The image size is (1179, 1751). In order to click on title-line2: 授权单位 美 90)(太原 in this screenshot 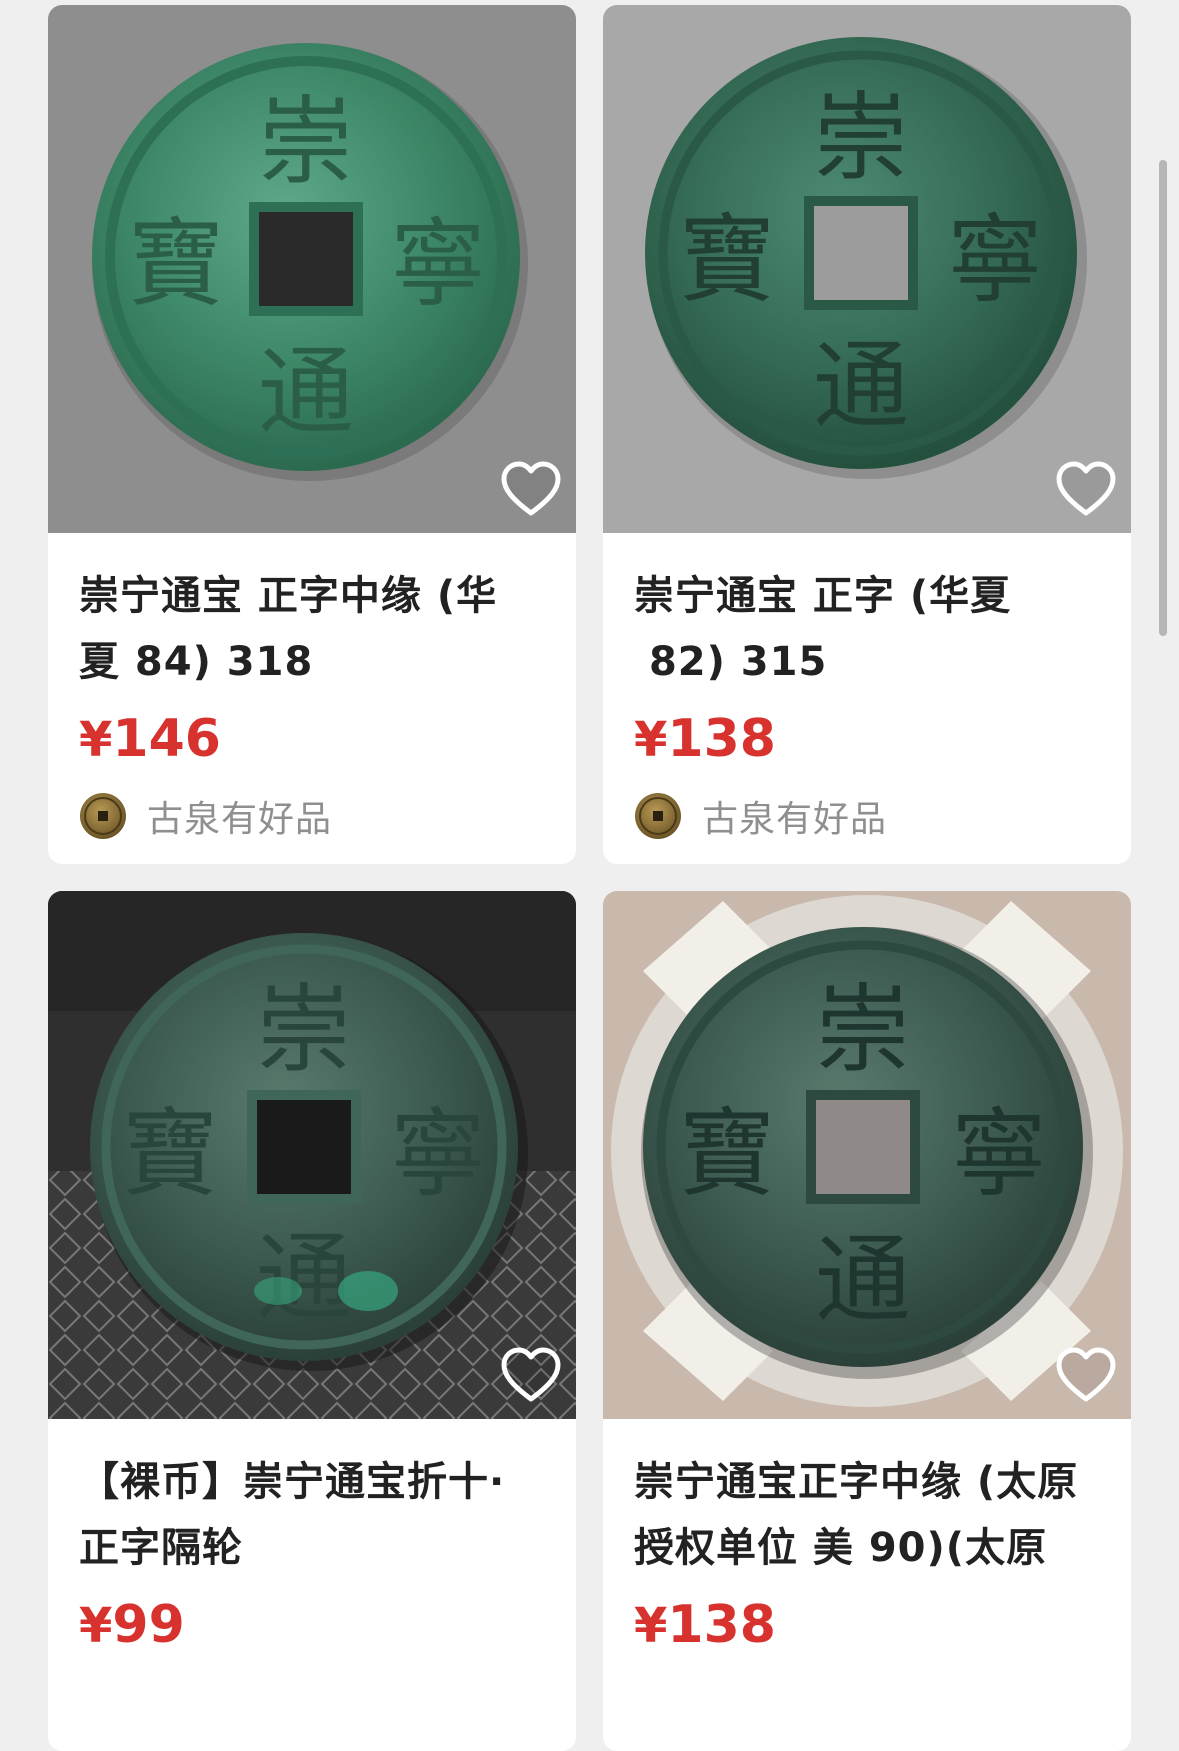, I will do `click(841, 1548)`.